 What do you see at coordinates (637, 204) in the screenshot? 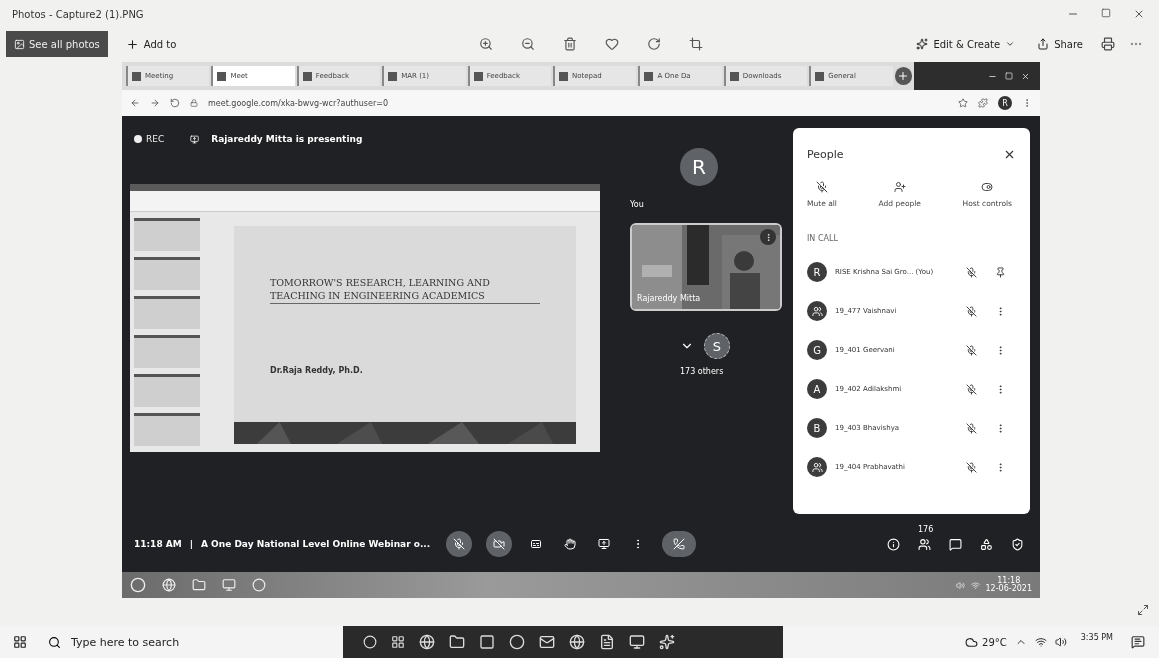
I see `you-label: You` at bounding box center [637, 204].